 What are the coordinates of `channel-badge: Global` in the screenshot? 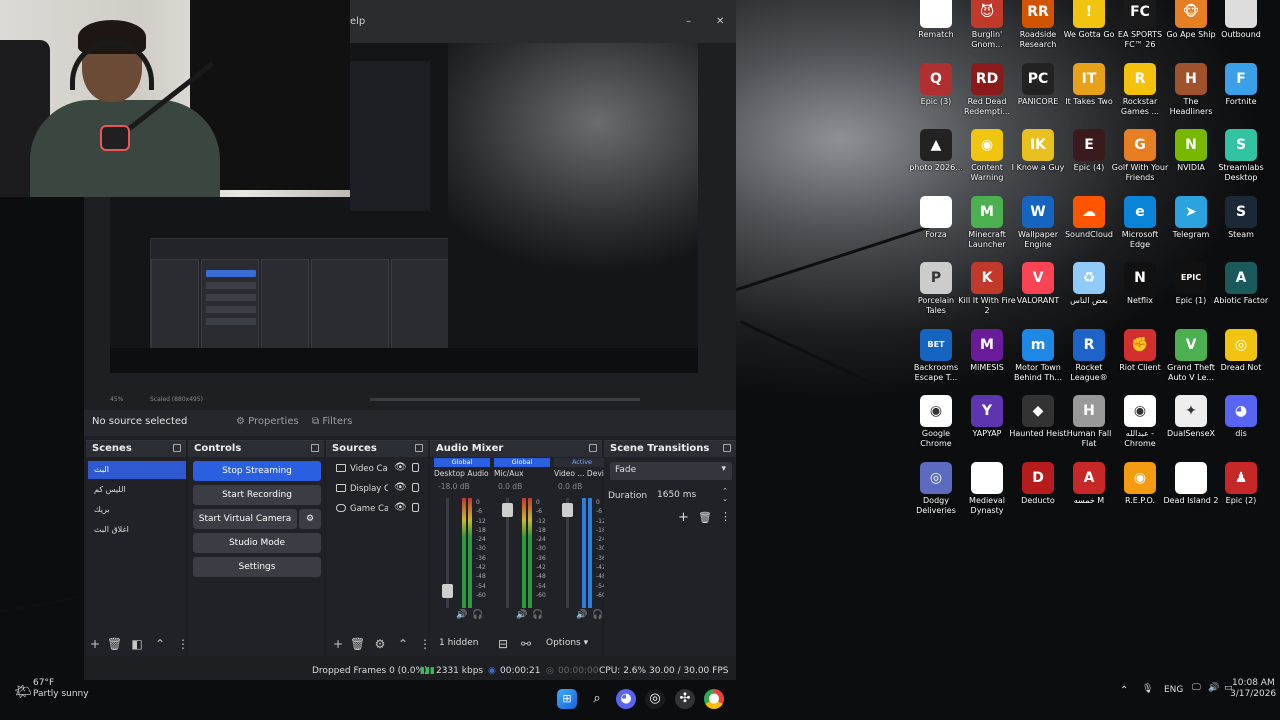 It's located at (522, 462).